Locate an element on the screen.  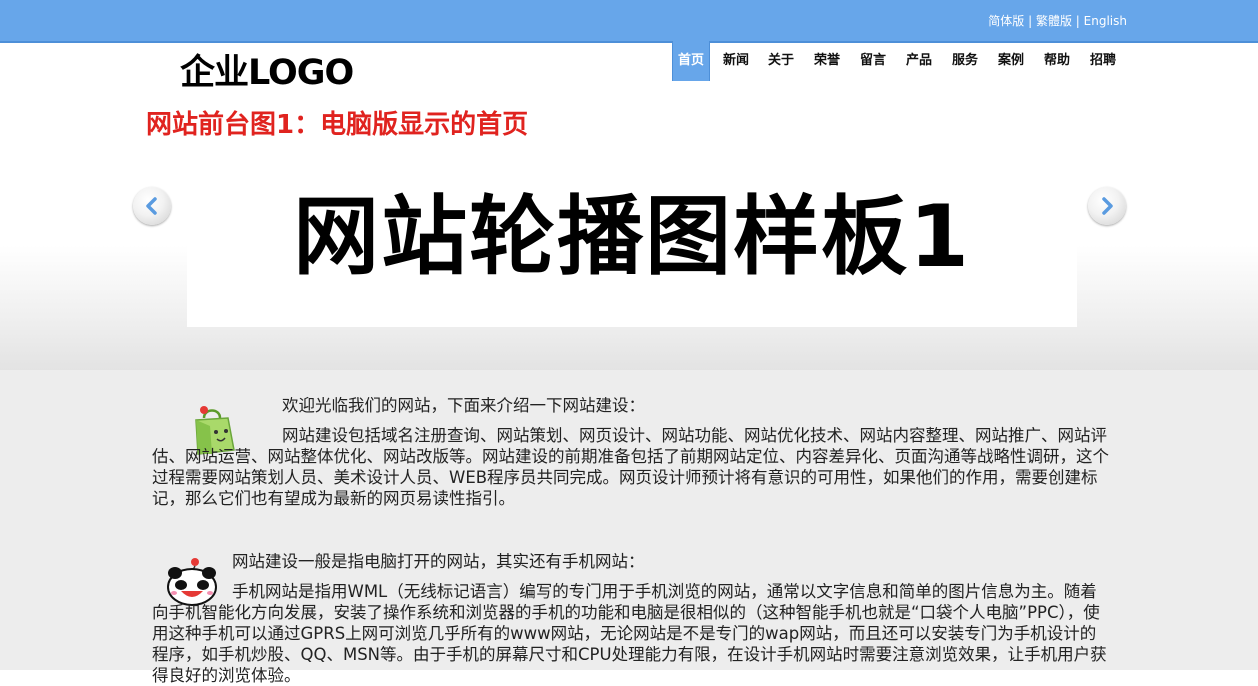
chevron-right-icon is located at coordinates (1107, 206).